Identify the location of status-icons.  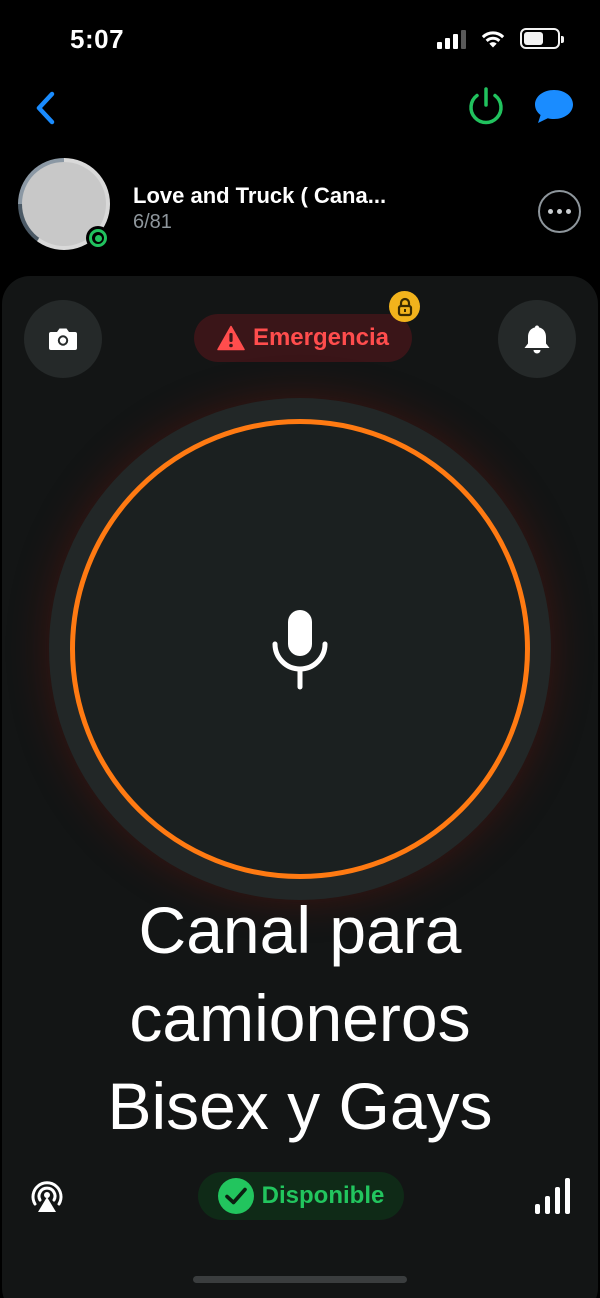
(500, 38).